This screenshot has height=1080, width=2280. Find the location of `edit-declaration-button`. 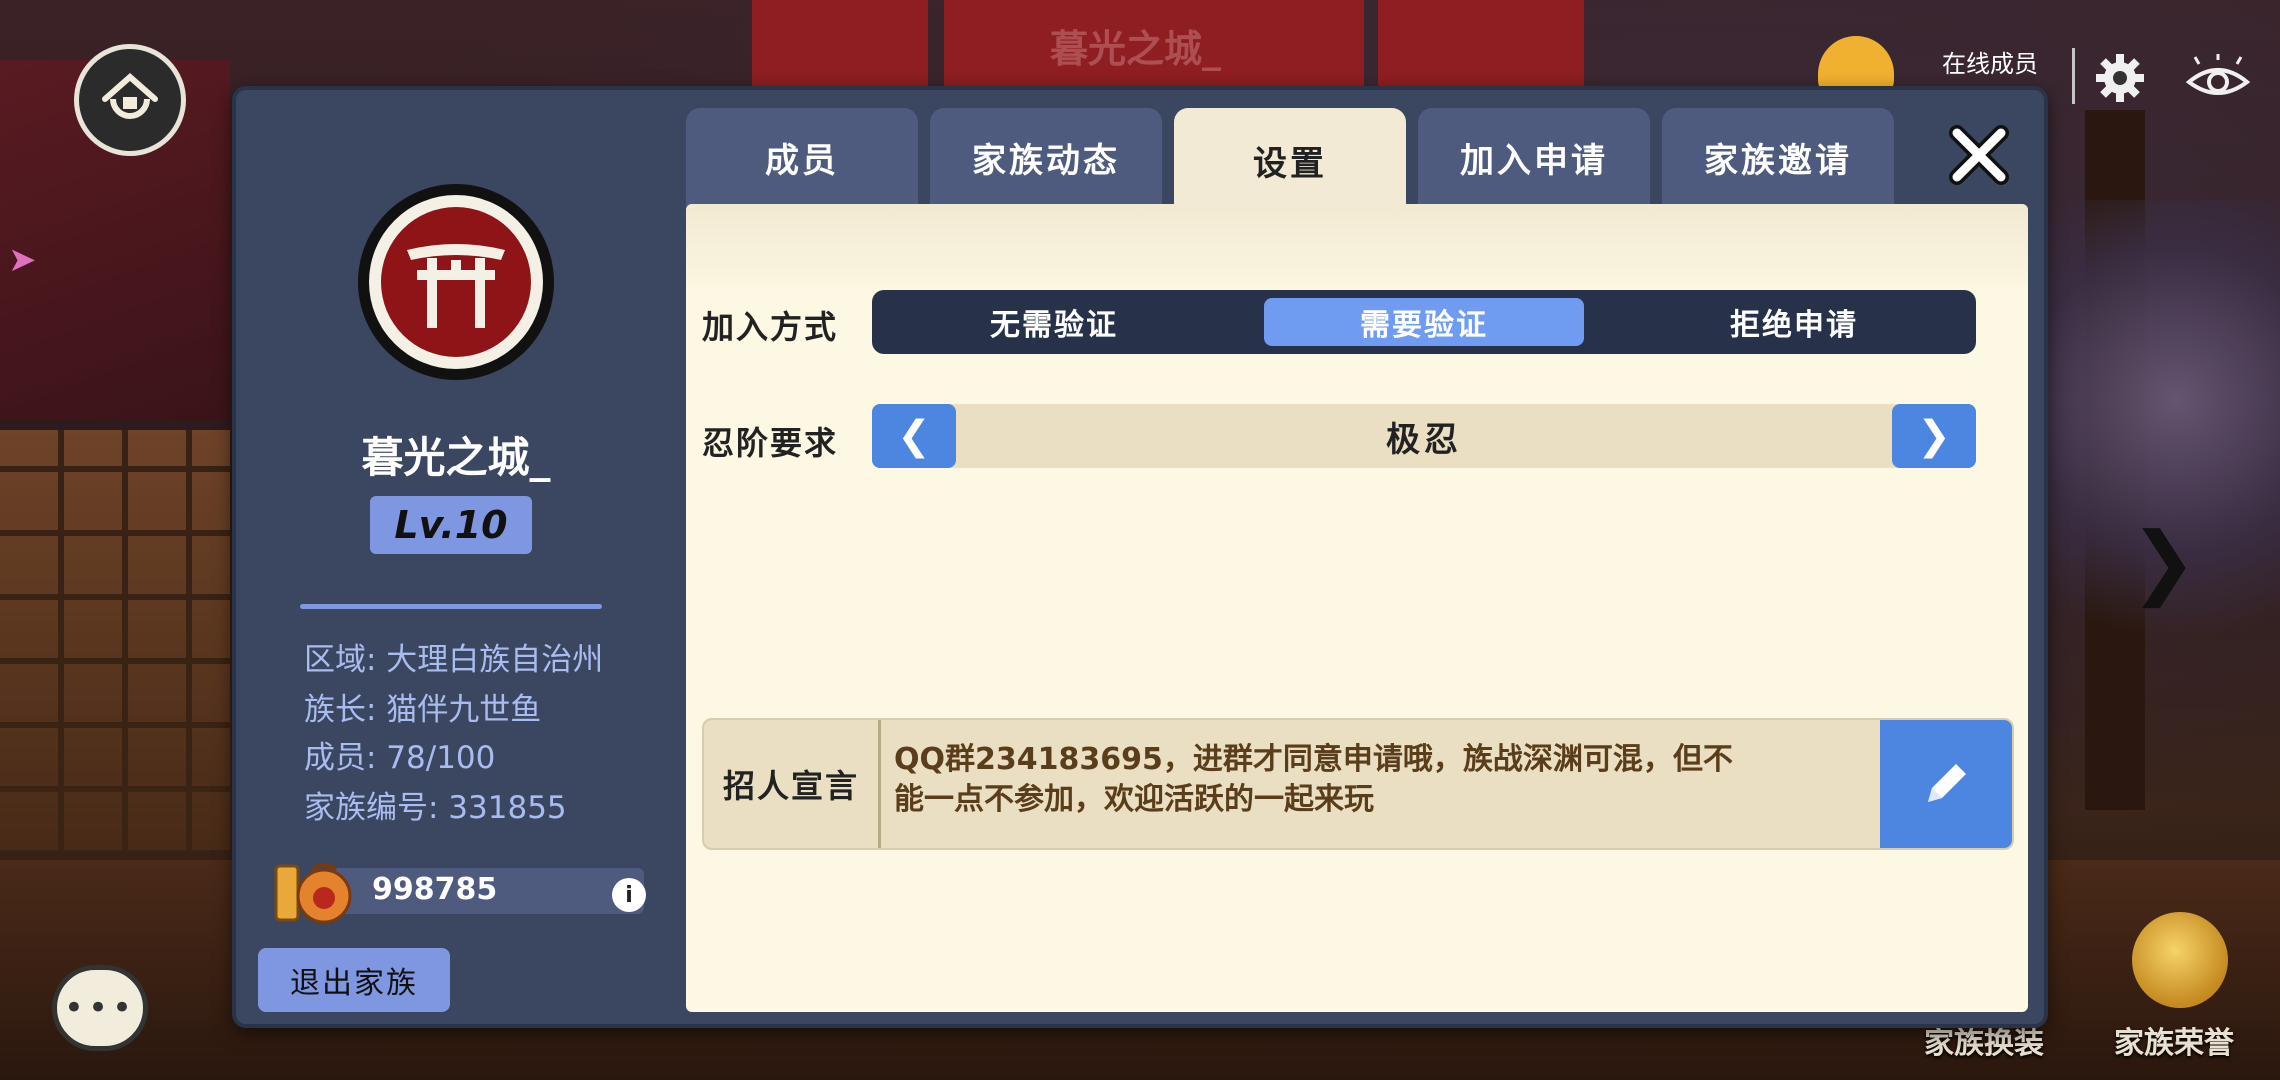

edit-declaration-button is located at coordinates (1946, 784).